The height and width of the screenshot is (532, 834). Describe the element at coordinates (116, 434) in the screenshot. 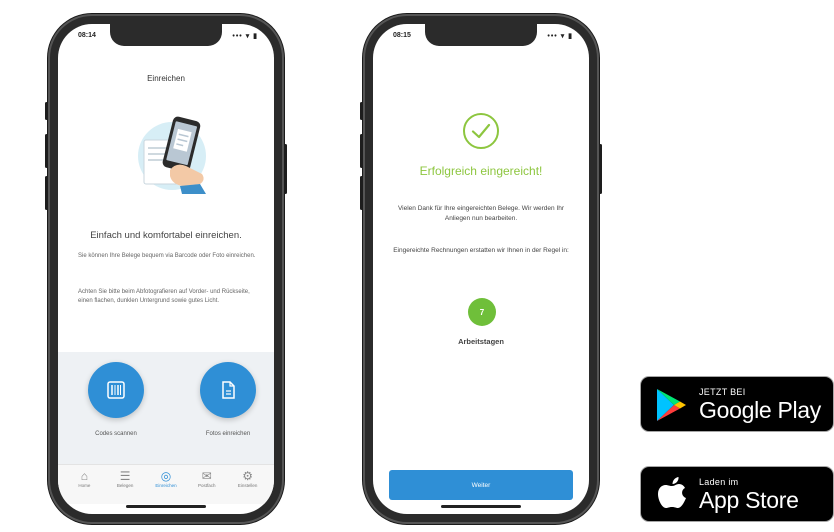

I see `scan-codes-label: Codes scannen` at that location.